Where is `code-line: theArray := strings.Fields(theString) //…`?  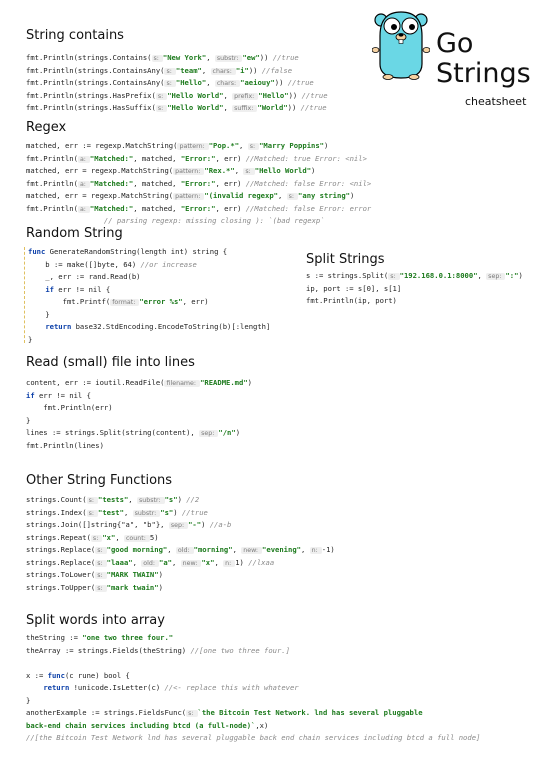
code-line: theArray := strings.Fields(theString) //… is located at coordinates (253, 651).